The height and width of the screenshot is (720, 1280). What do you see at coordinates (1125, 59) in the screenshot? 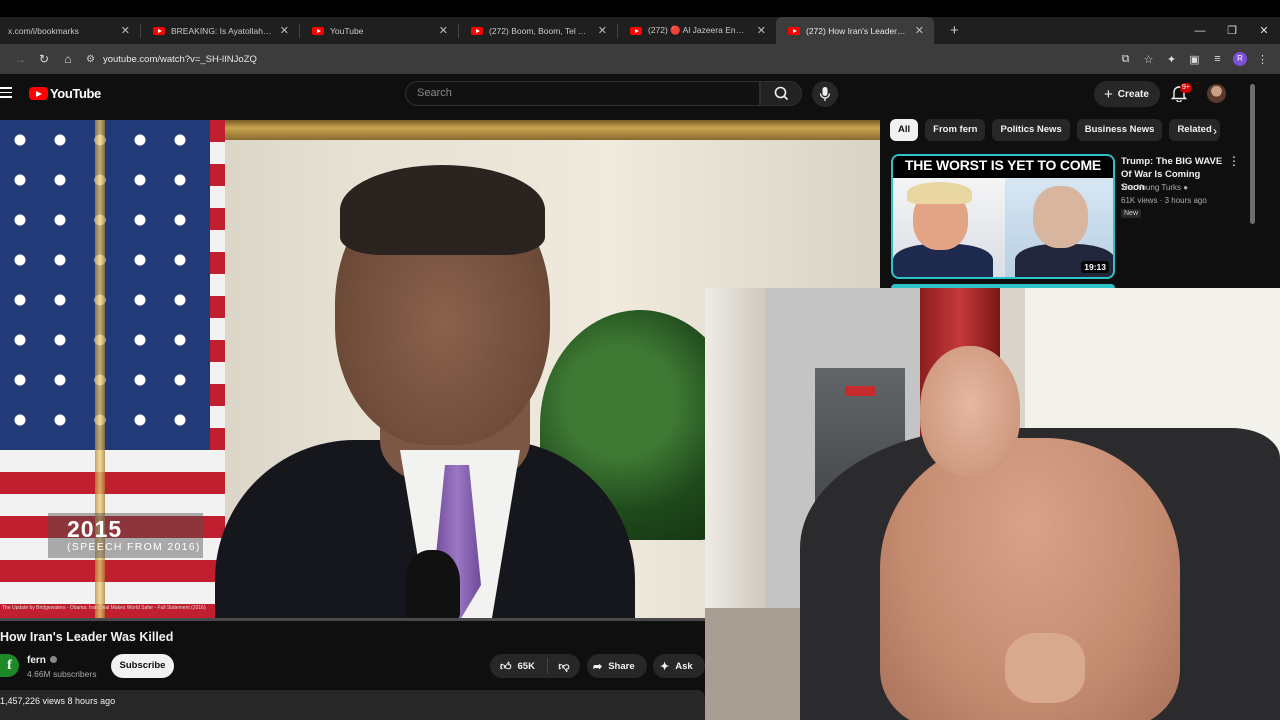
I see `install-app-icon: ⧉` at bounding box center [1125, 59].